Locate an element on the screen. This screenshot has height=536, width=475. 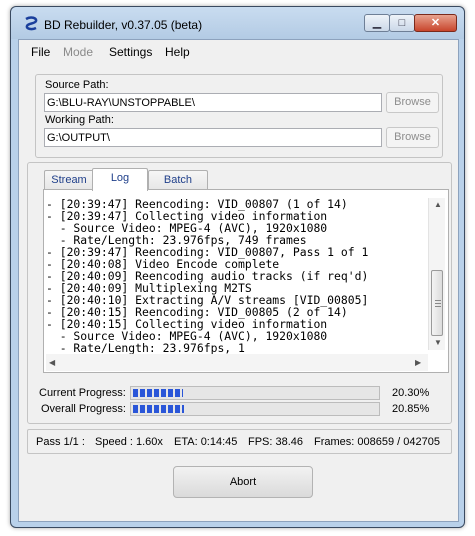
abort-button: Abort is located at coordinates (243, 482).